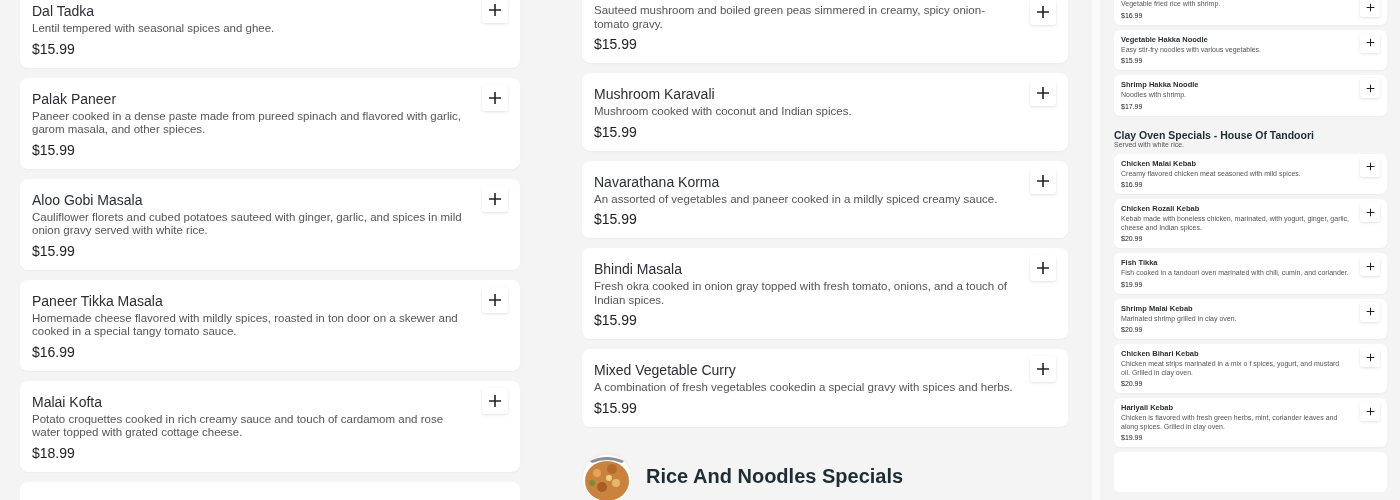 Image resolution: width=1400 pixels, height=500 pixels. I want to click on item-description: Sauteed mushroom and boiled green peas simmered in creamy, spicy onion-tomato gravy., so click(790, 17).